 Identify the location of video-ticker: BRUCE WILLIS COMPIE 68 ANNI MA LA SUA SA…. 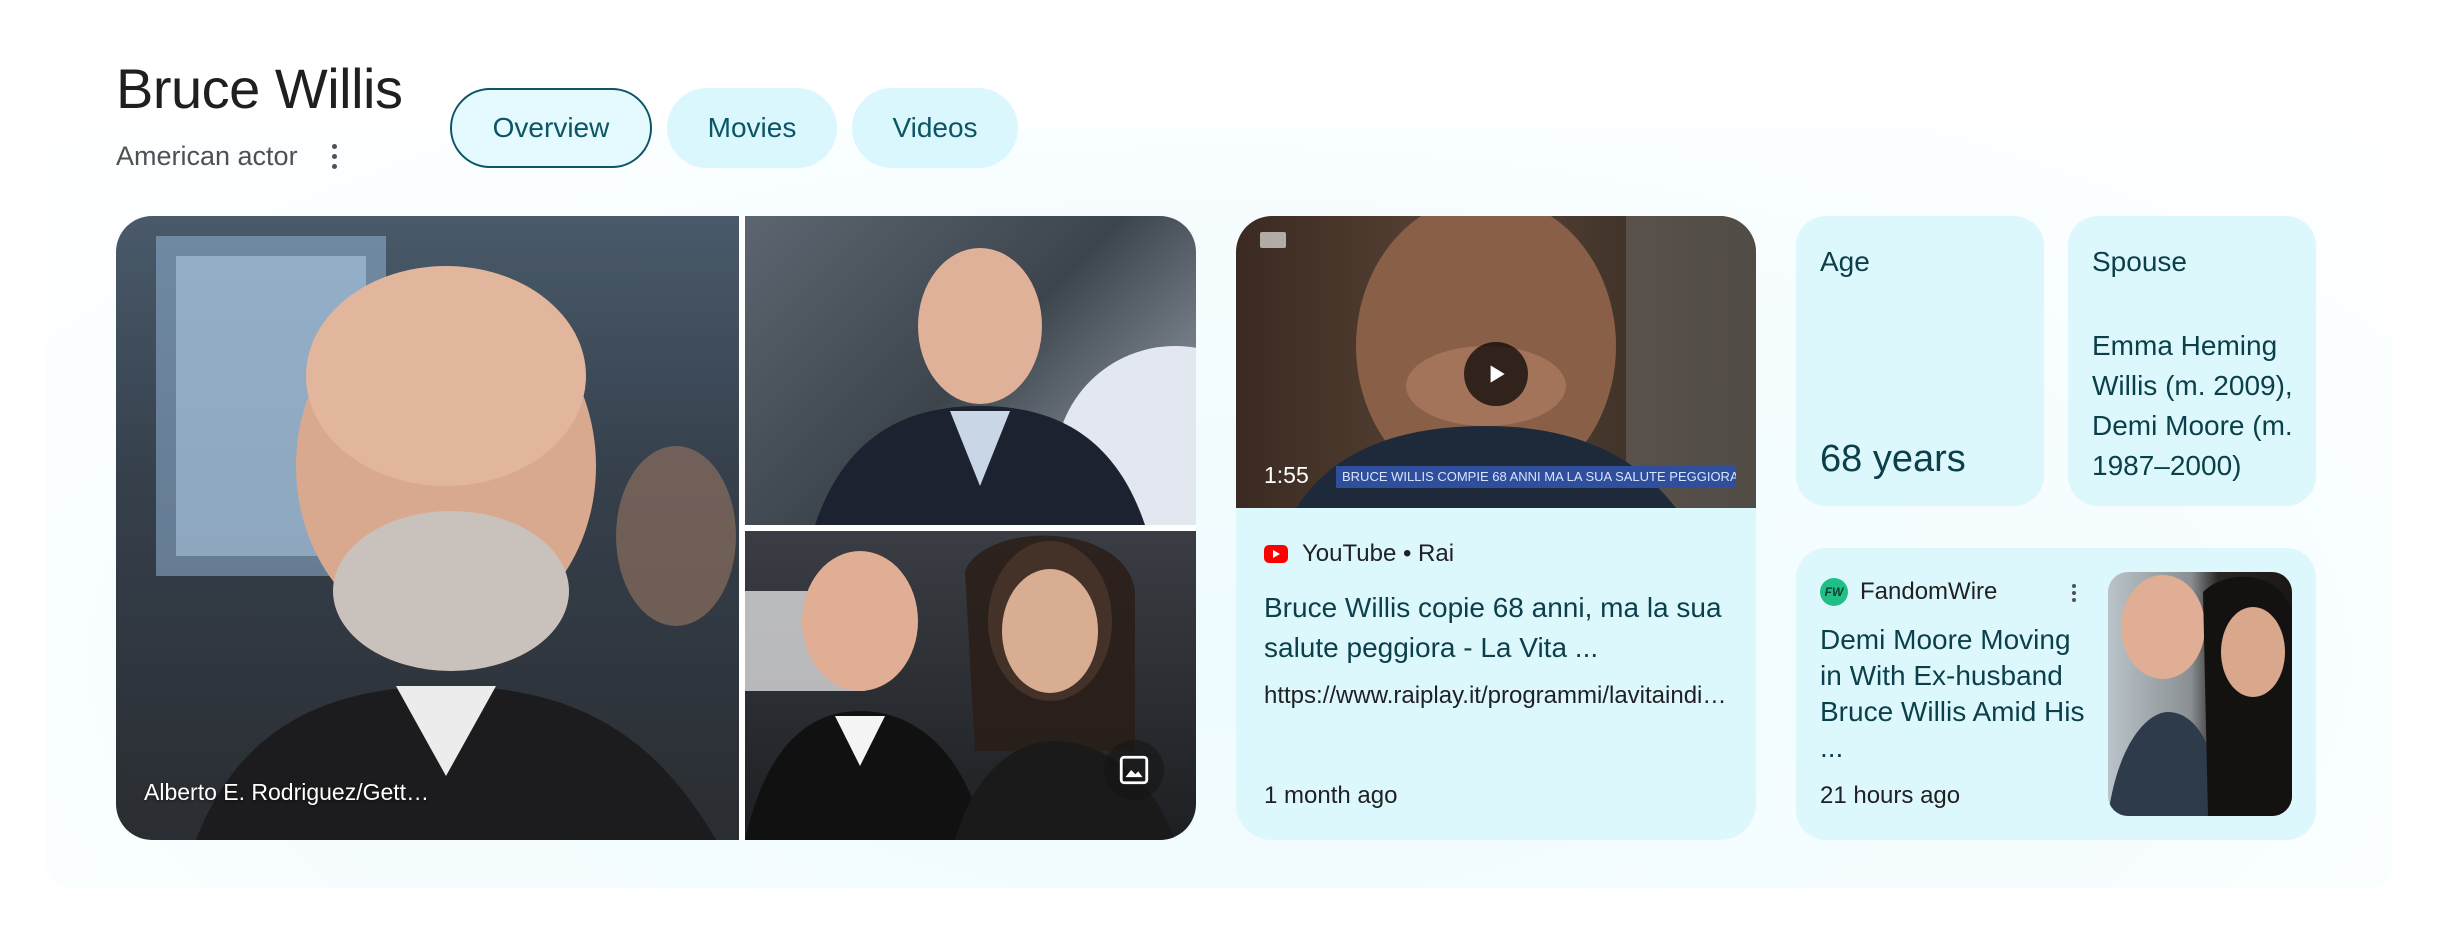
(1536, 477).